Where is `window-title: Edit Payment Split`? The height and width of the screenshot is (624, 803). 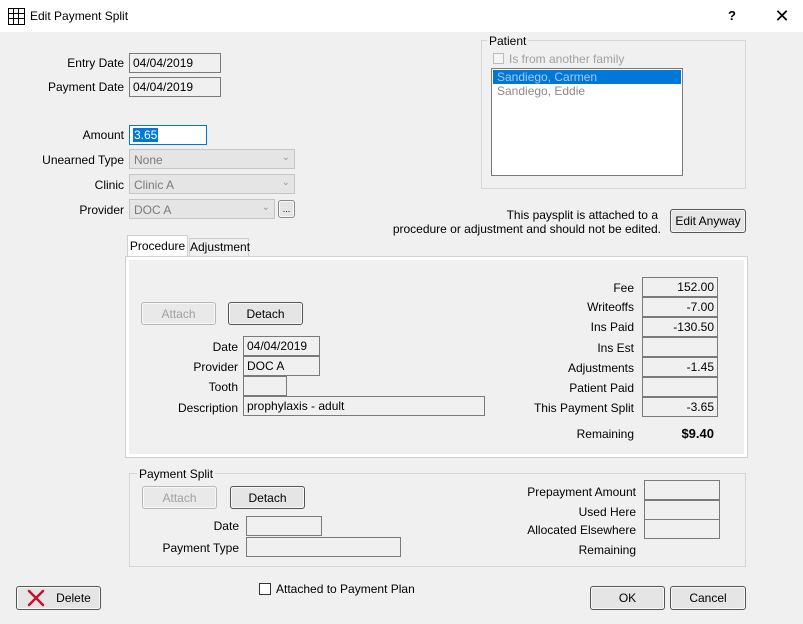
window-title: Edit Payment Split is located at coordinates (79, 16).